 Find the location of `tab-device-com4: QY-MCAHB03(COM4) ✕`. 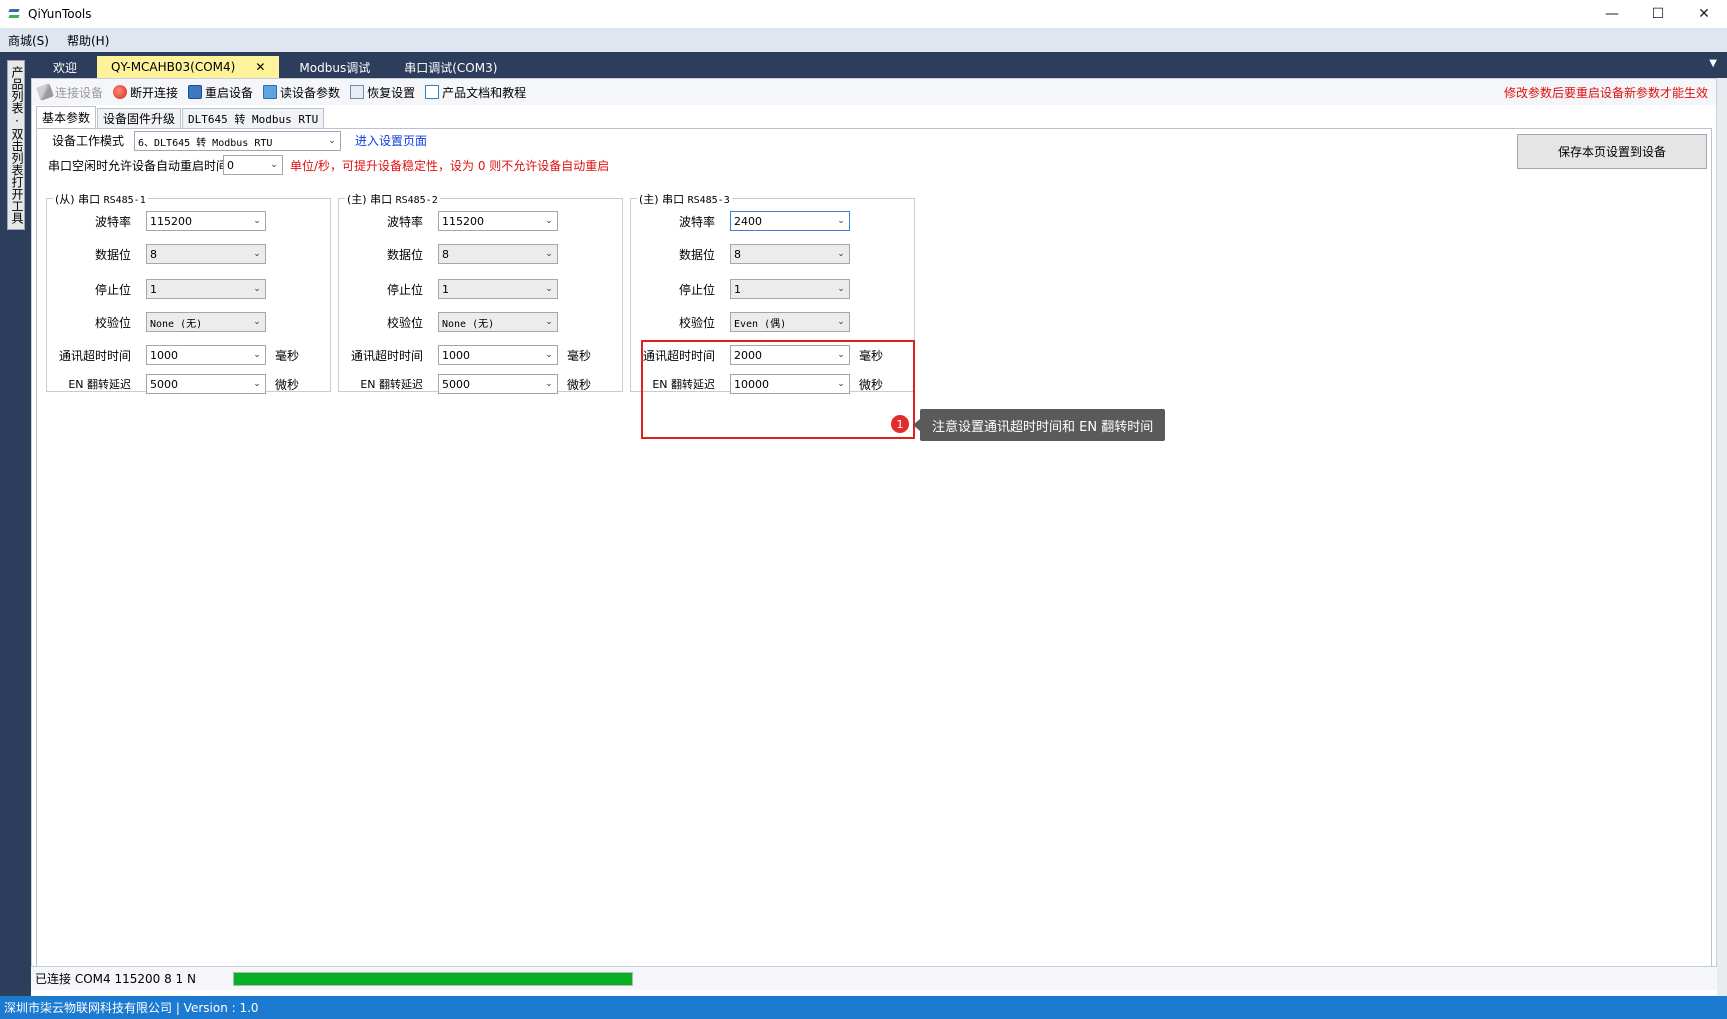

tab-device-com4: QY-MCAHB03(COM4) ✕ is located at coordinates (188, 67).